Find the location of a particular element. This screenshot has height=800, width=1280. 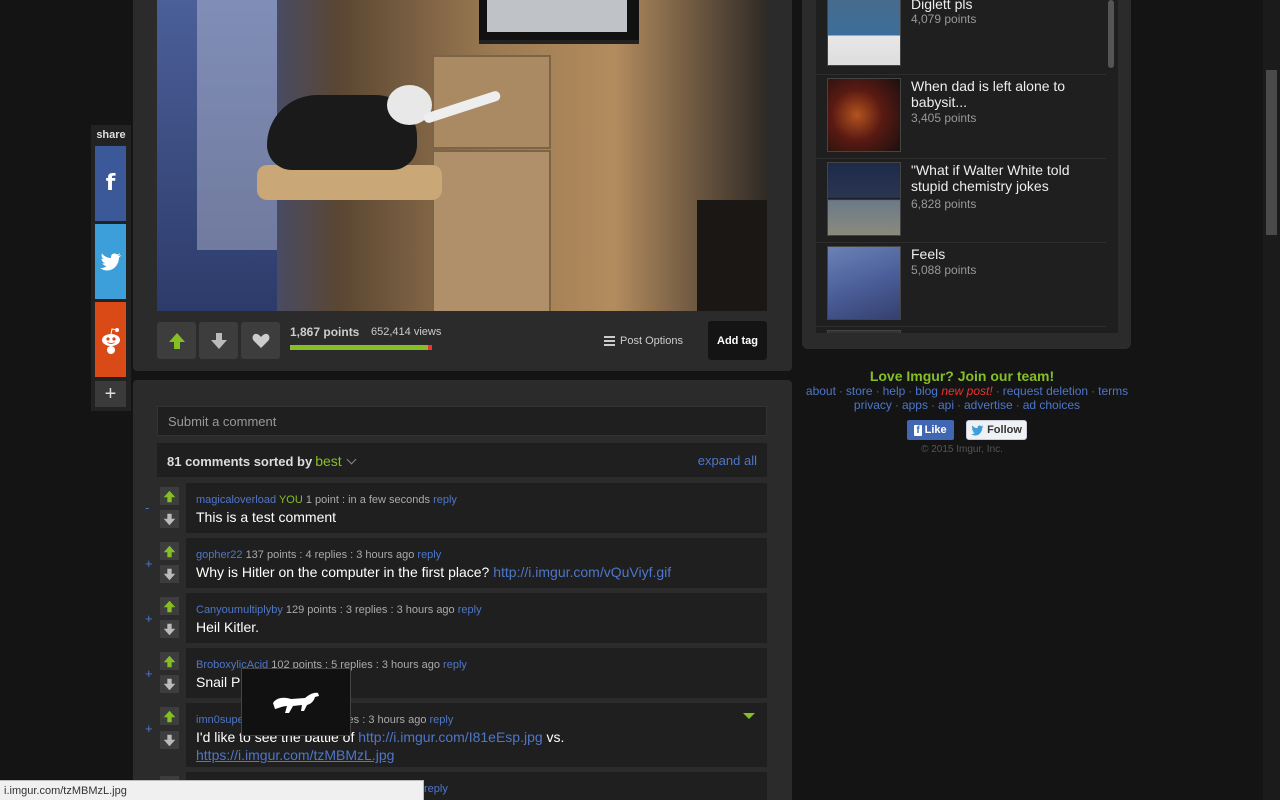

sidebar-item-title: Diglett pls is located at coordinates (1006, 6).